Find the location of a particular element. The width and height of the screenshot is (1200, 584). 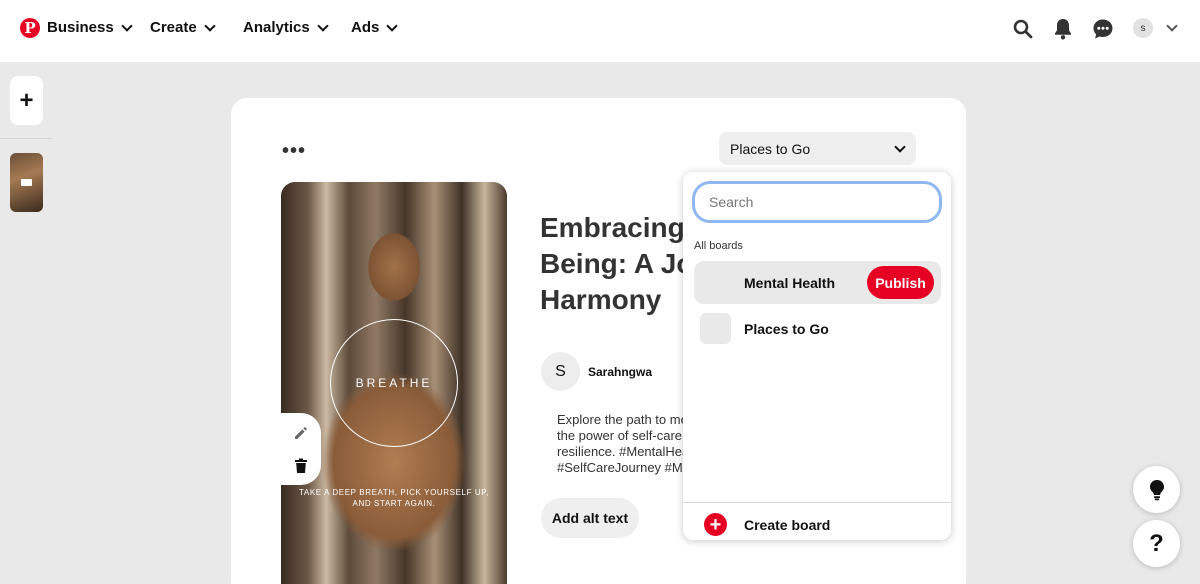

edit-pencil-icon is located at coordinates (301, 433).